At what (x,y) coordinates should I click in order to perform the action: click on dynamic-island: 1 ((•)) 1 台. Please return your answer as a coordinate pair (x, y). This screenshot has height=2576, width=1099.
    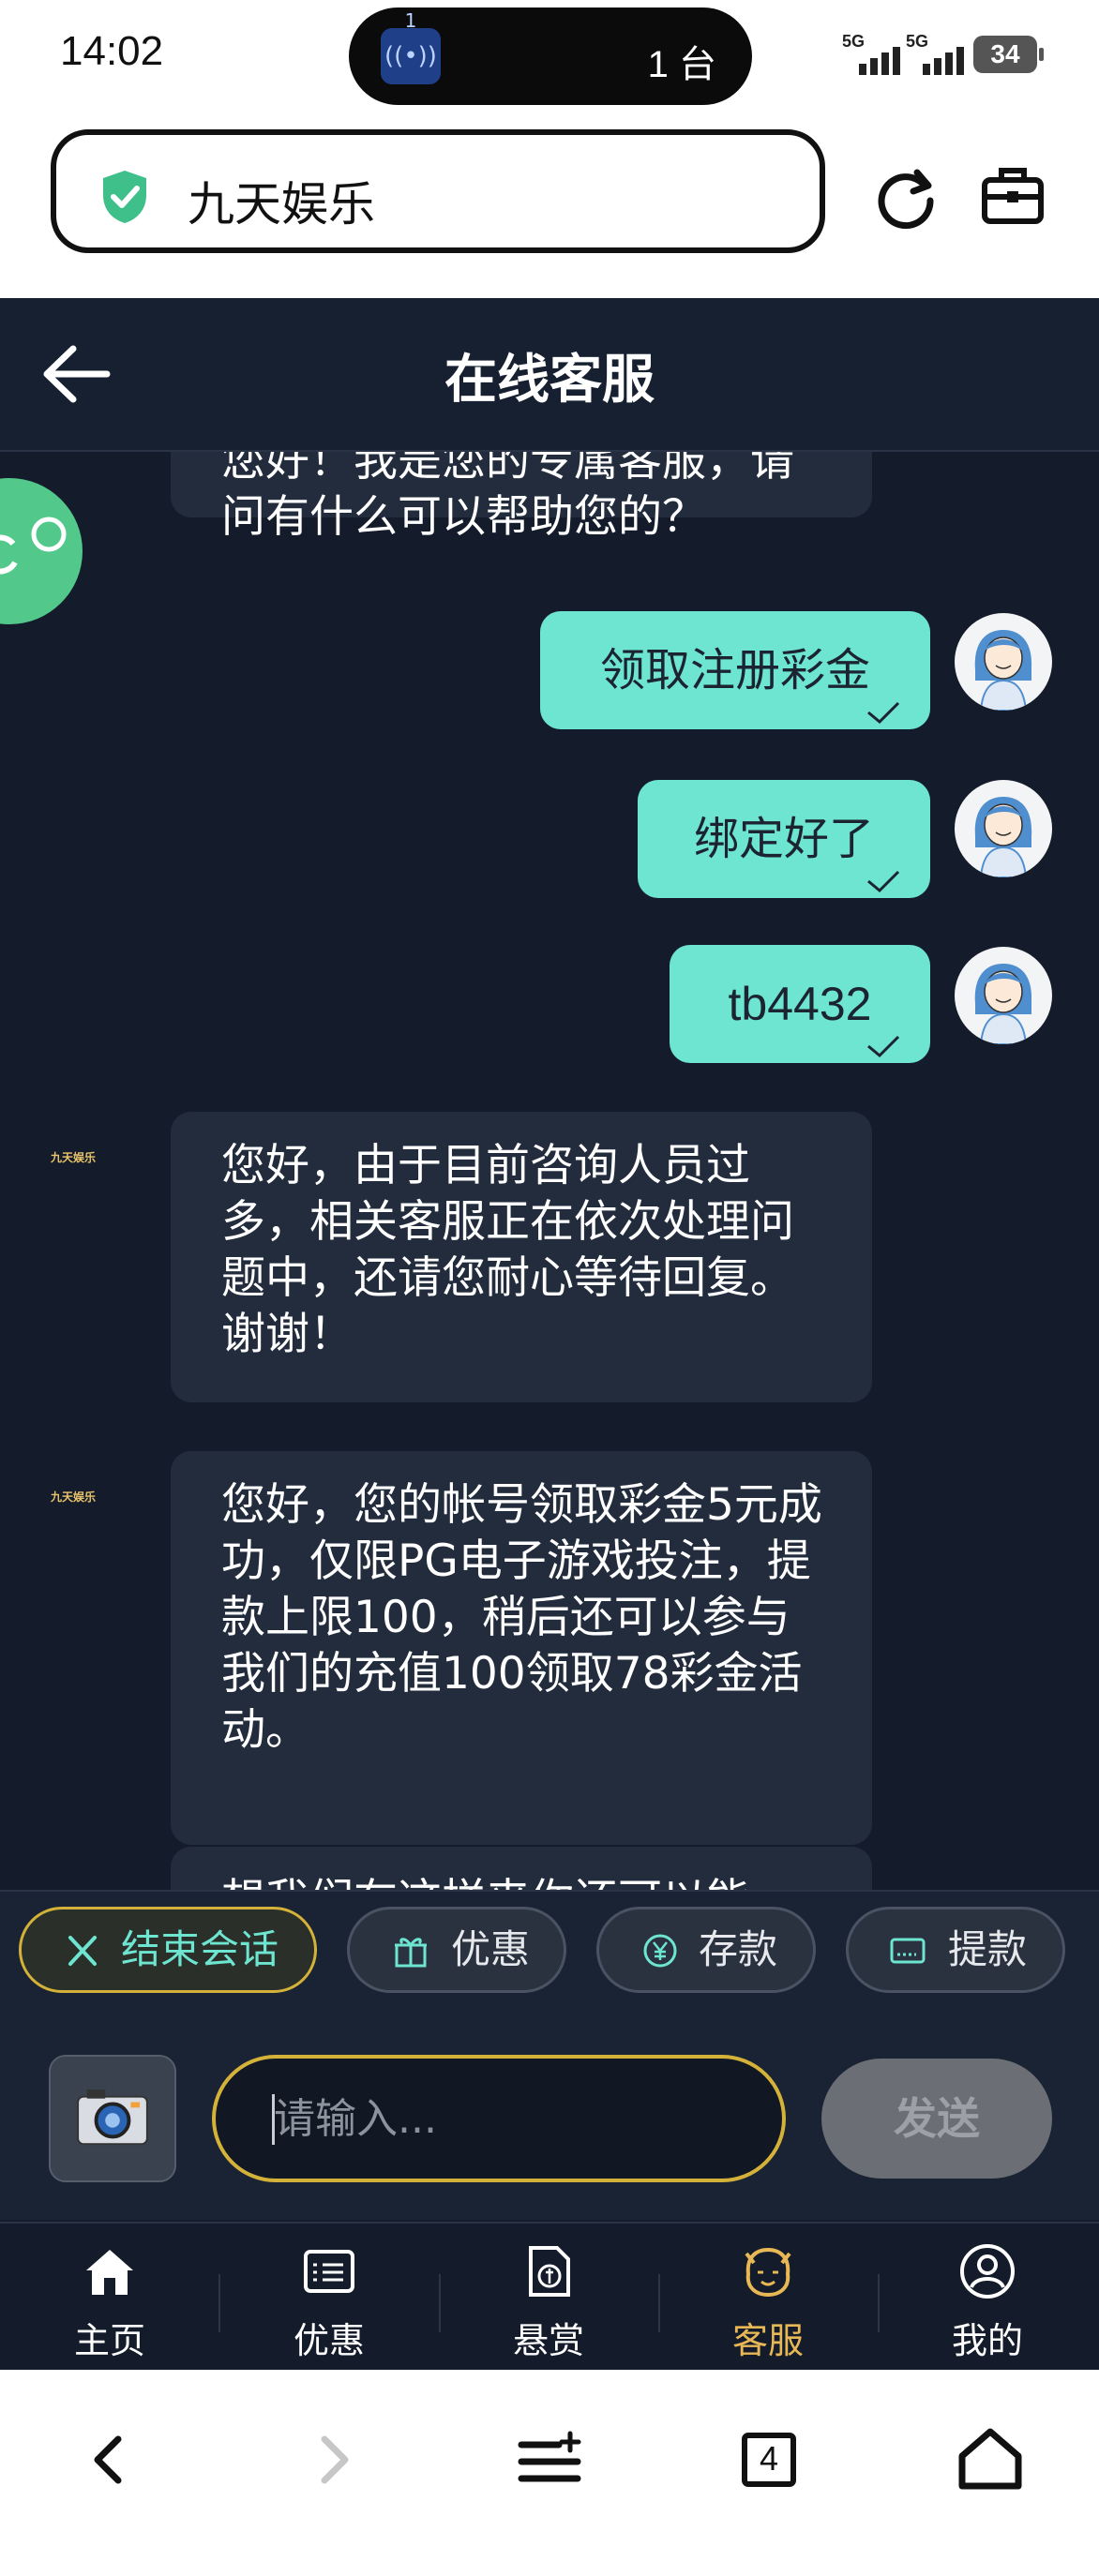
    Looking at the image, I should click on (550, 56).